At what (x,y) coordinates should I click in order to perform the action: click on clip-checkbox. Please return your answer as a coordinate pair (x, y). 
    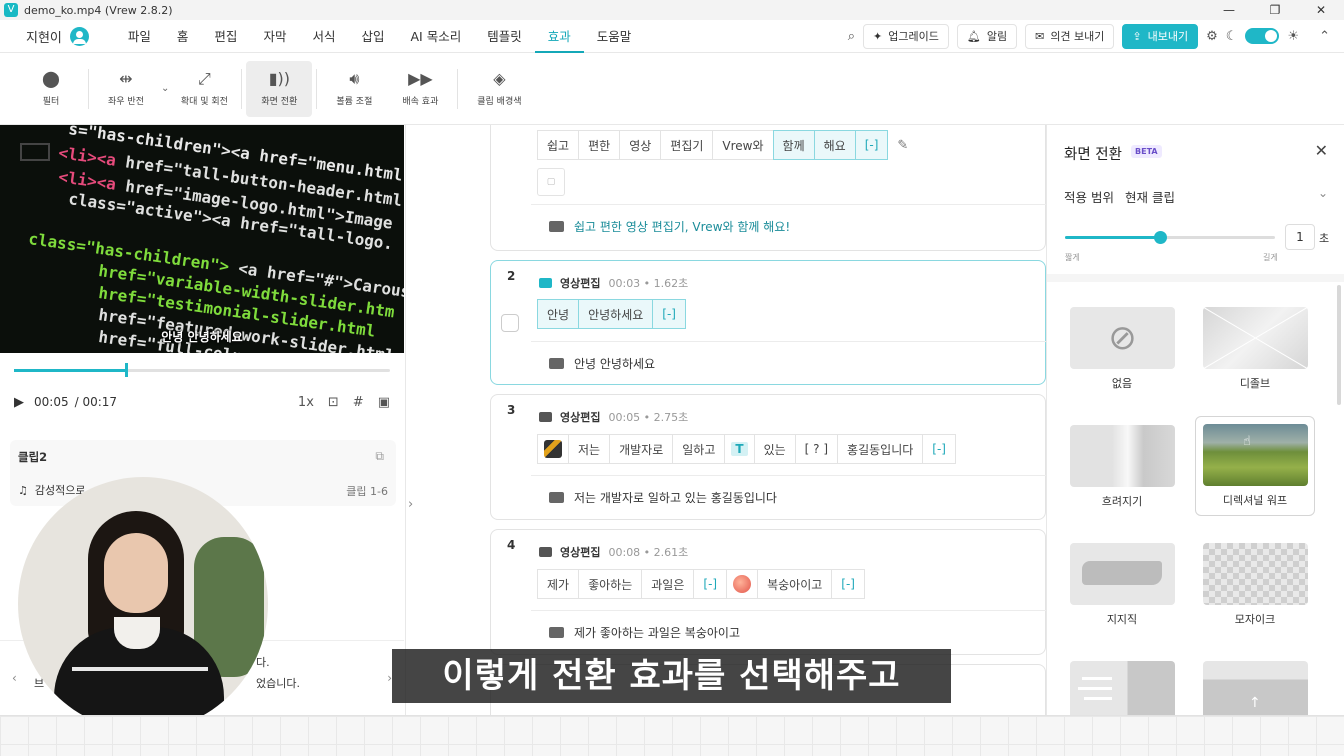
    Looking at the image, I should click on (510, 323).